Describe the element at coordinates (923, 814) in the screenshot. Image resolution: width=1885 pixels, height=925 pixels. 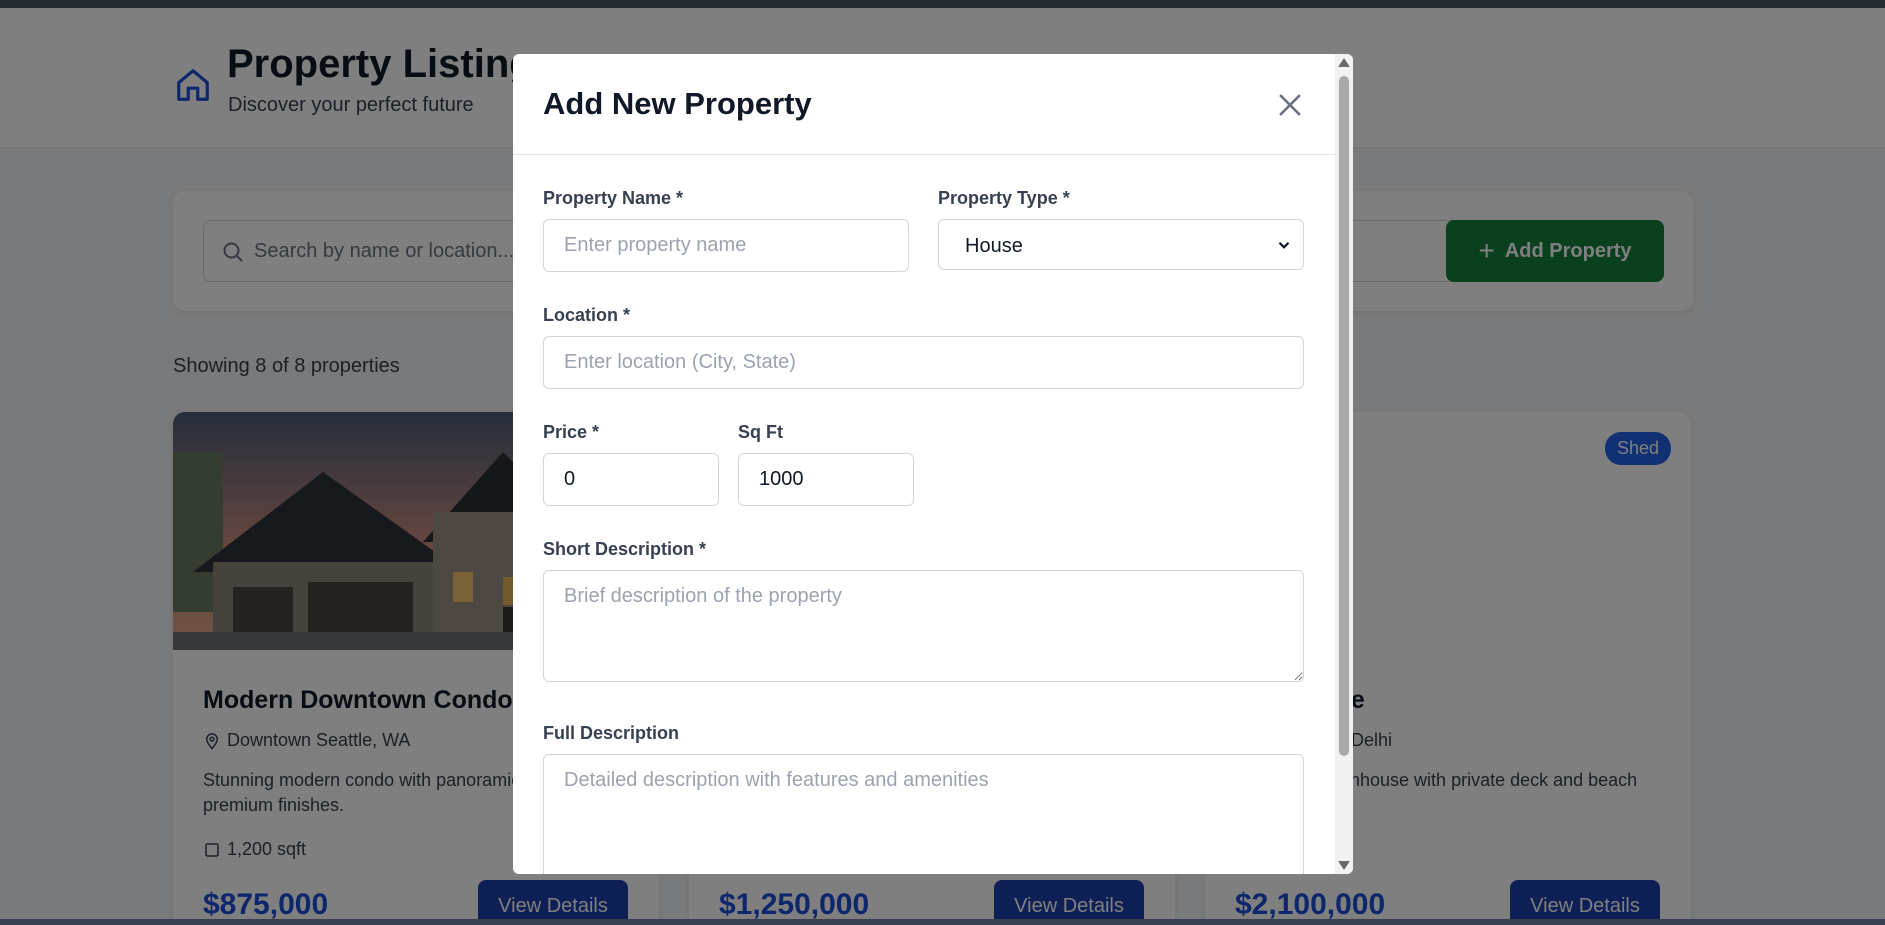
I see `full-description-textarea` at that location.